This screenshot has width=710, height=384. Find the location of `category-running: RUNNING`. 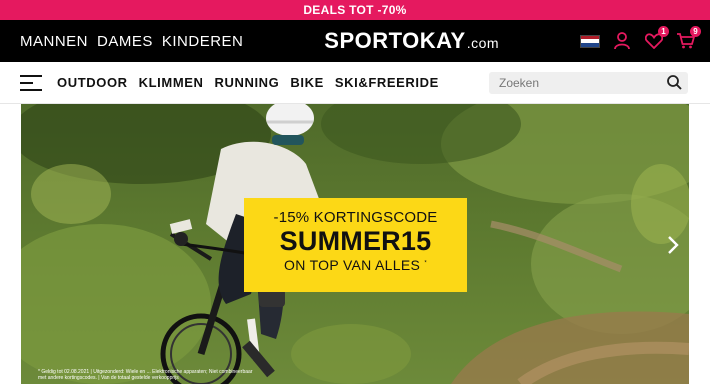

category-running: RUNNING is located at coordinates (247, 82).